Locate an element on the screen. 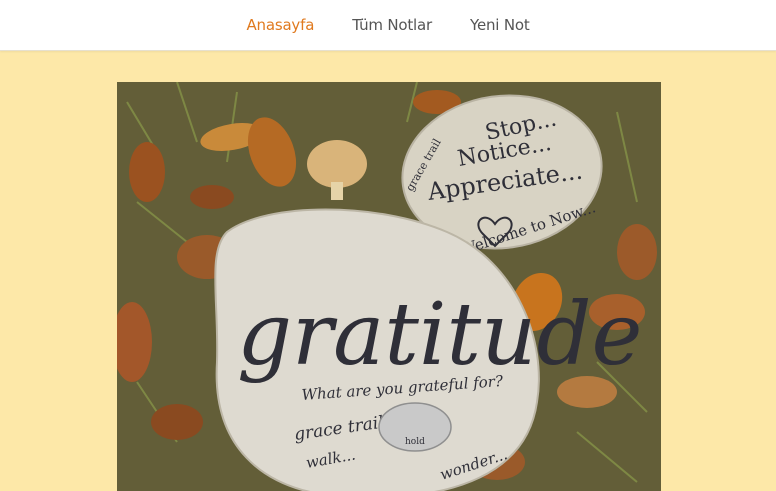  nav-link-new-note: Yeni Not is located at coordinates (500, 25).